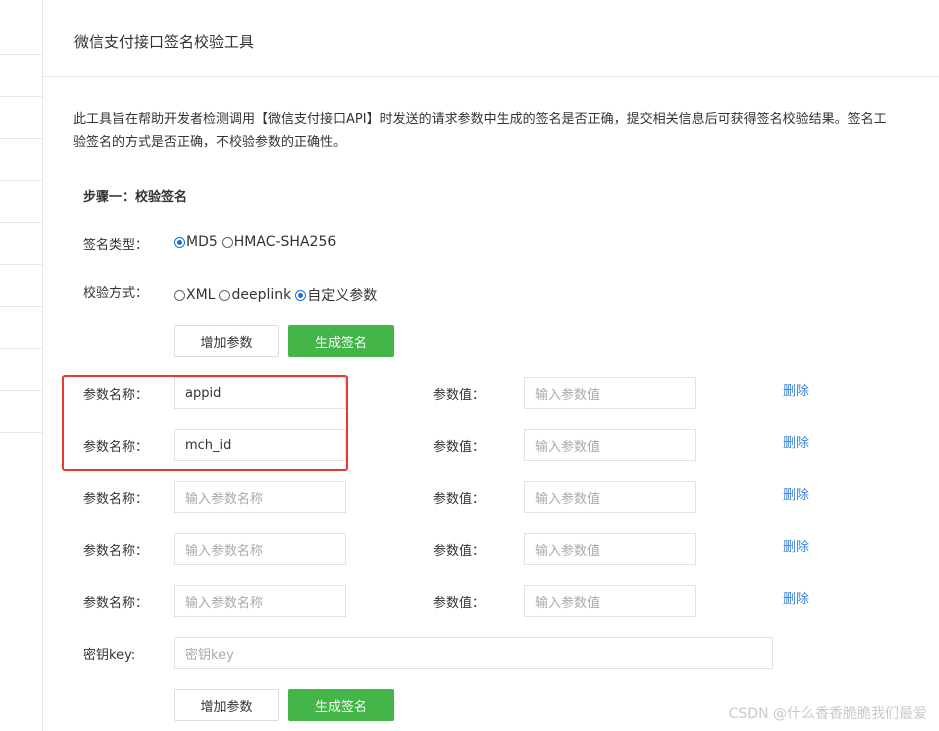 The width and height of the screenshot is (939, 731). What do you see at coordinates (827, 714) in the screenshot?
I see `watermark-text: CSDN @什么香香脆脆我们最爱` at bounding box center [827, 714].